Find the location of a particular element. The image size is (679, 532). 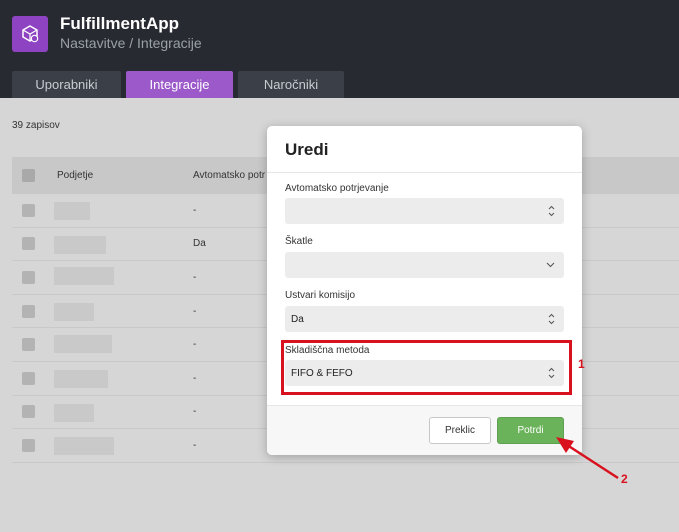

box-settings-icon is located at coordinates (30, 34).